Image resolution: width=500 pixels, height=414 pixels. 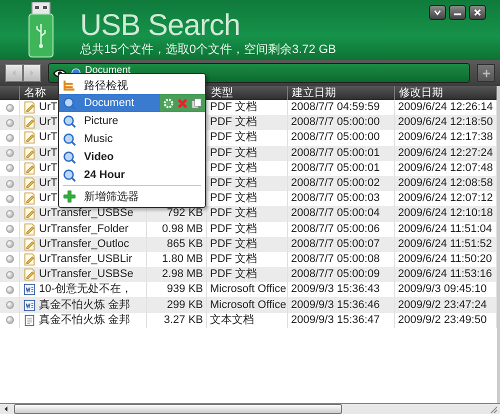 What do you see at coordinates (445, 198) in the screenshot?
I see `modified-date: 2009/6/24 12:07:12` at bounding box center [445, 198].